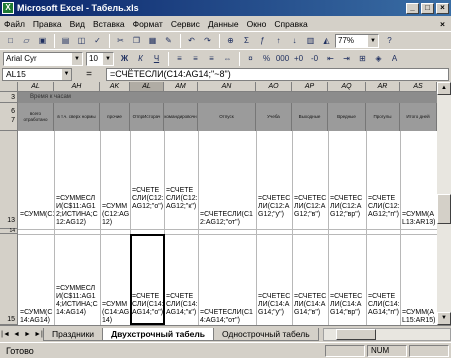  What do you see at coordinates (290, 24) in the screenshot?
I see `menu-help: Справка` at bounding box center [290, 24].